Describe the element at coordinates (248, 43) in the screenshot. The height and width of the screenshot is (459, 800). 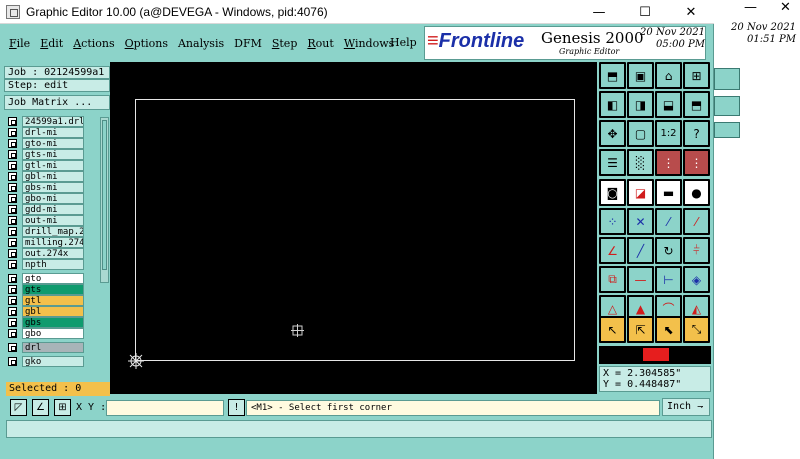
I see `menu-item-dfm: DFM` at that location.